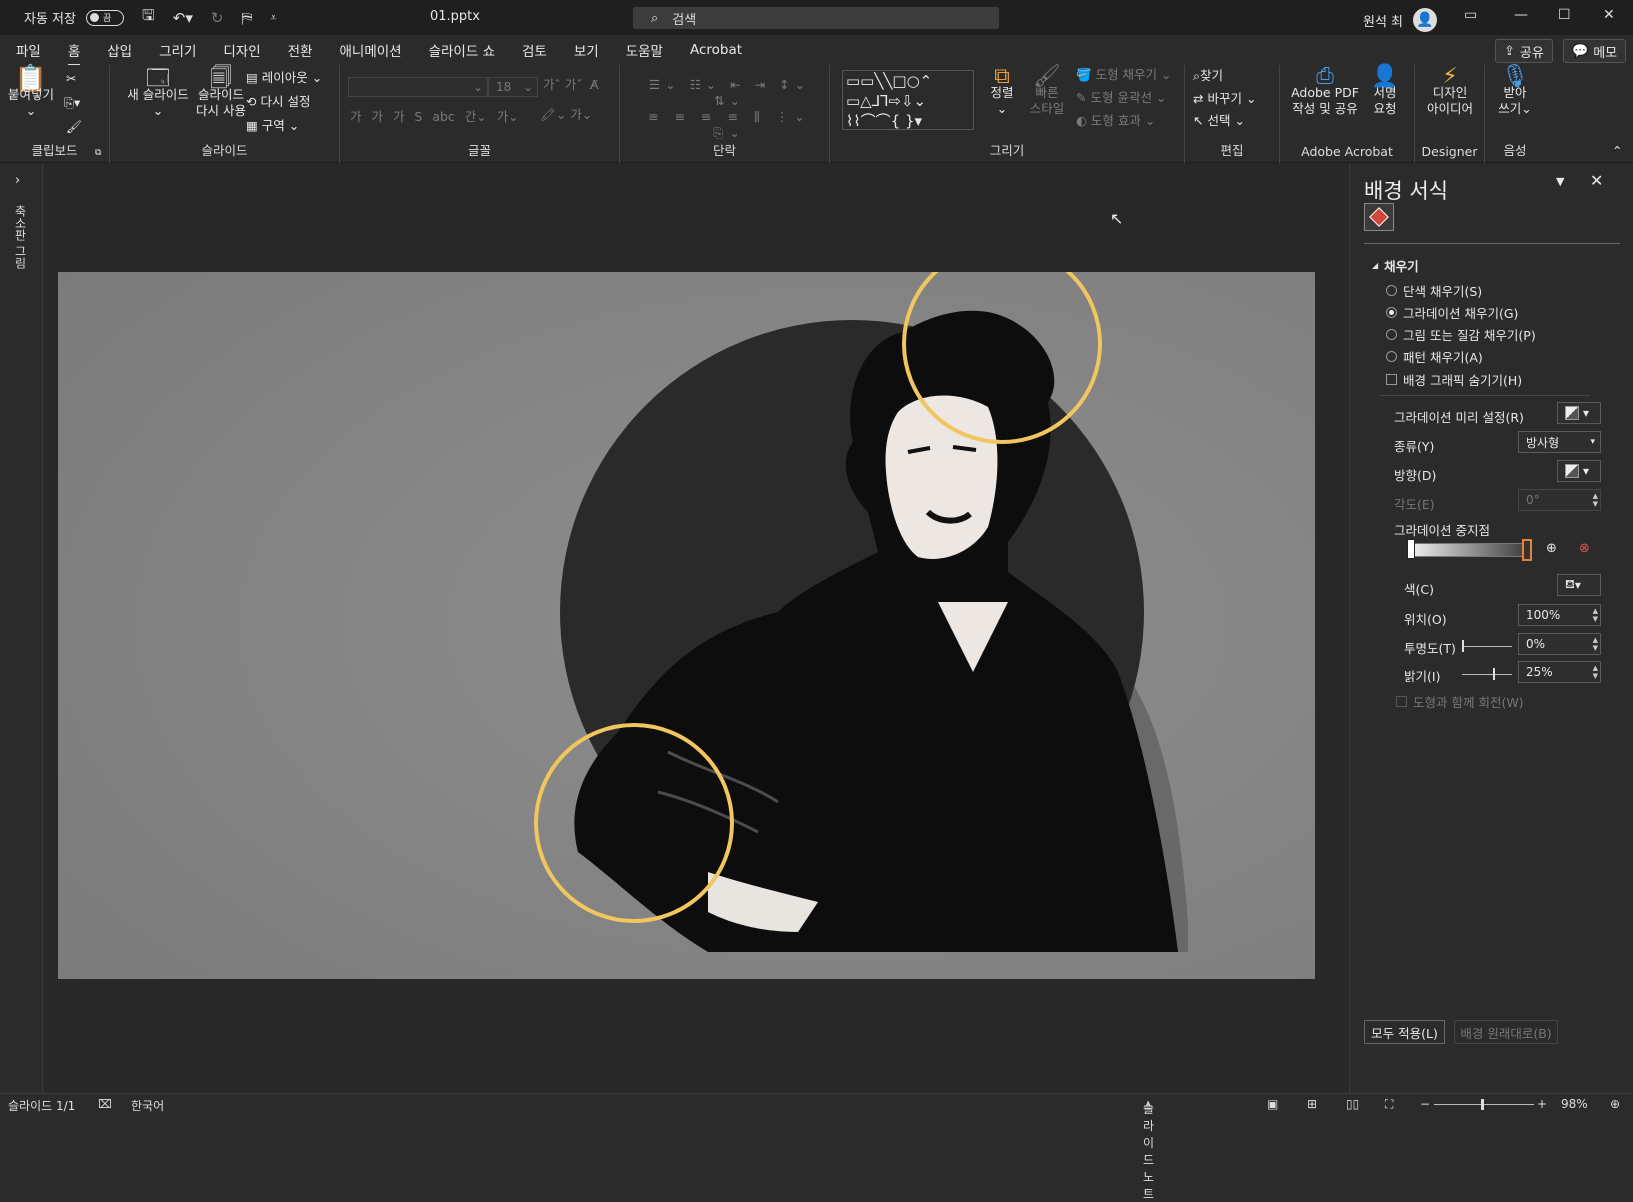 This screenshot has width=1633, height=1202. What do you see at coordinates (462, 50) in the screenshot?
I see `tab-slideshow: 슬라이드 쇼` at bounding box center [462, 50].